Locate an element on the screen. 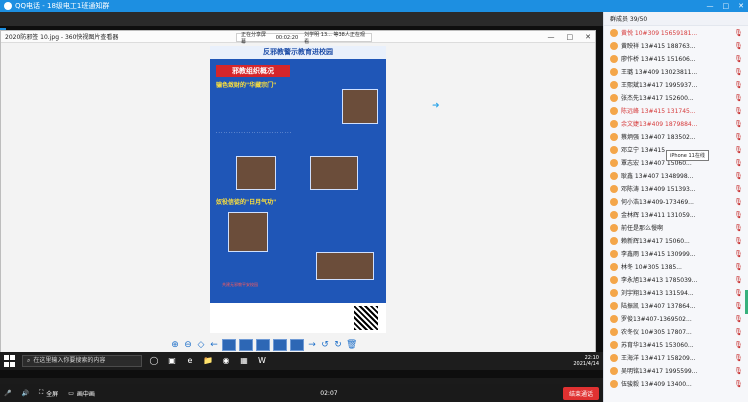 The height and width of the screenshot is (402, 748). member-row: 金林辉 13#411 131059... 🎙 is located at coordinates (676, 214).